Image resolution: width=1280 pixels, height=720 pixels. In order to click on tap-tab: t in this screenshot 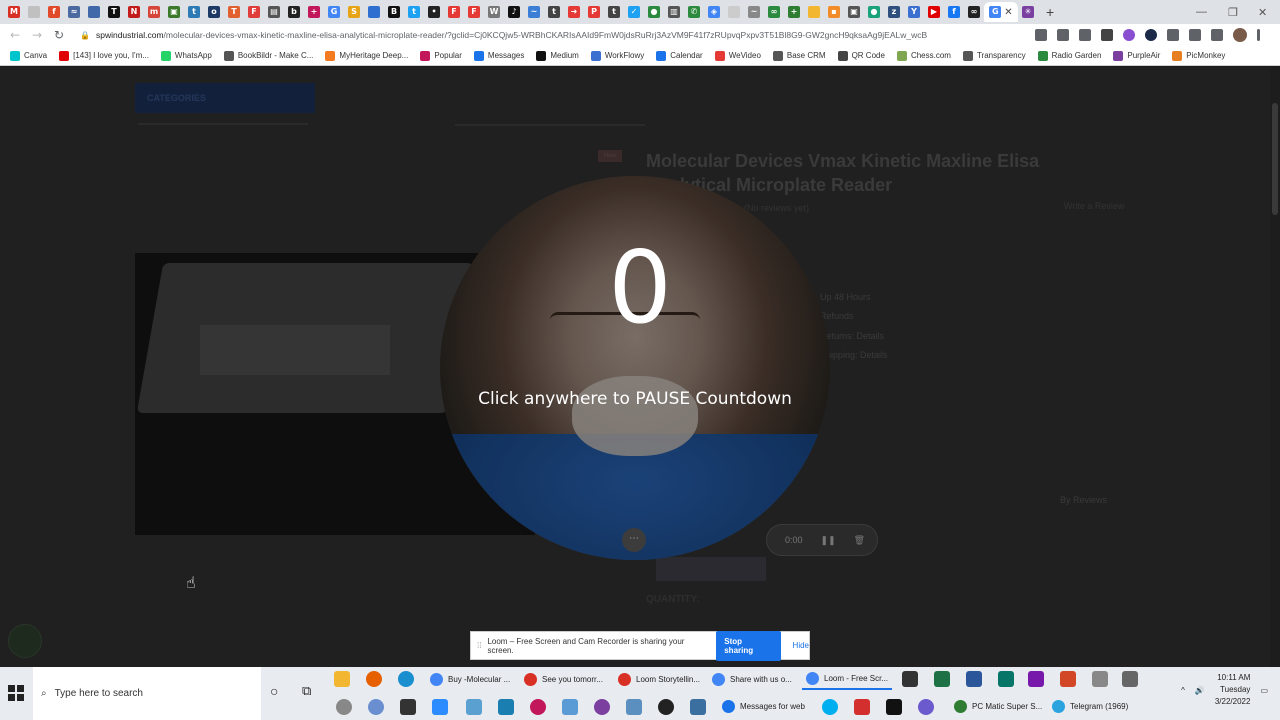, I will do `click(554, 12)`.